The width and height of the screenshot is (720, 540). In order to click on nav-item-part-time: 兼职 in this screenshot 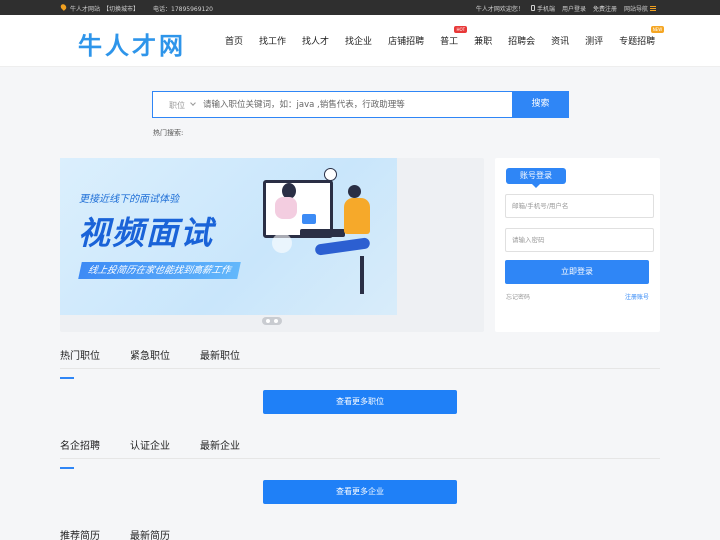, I will do `click(483, 40)`.